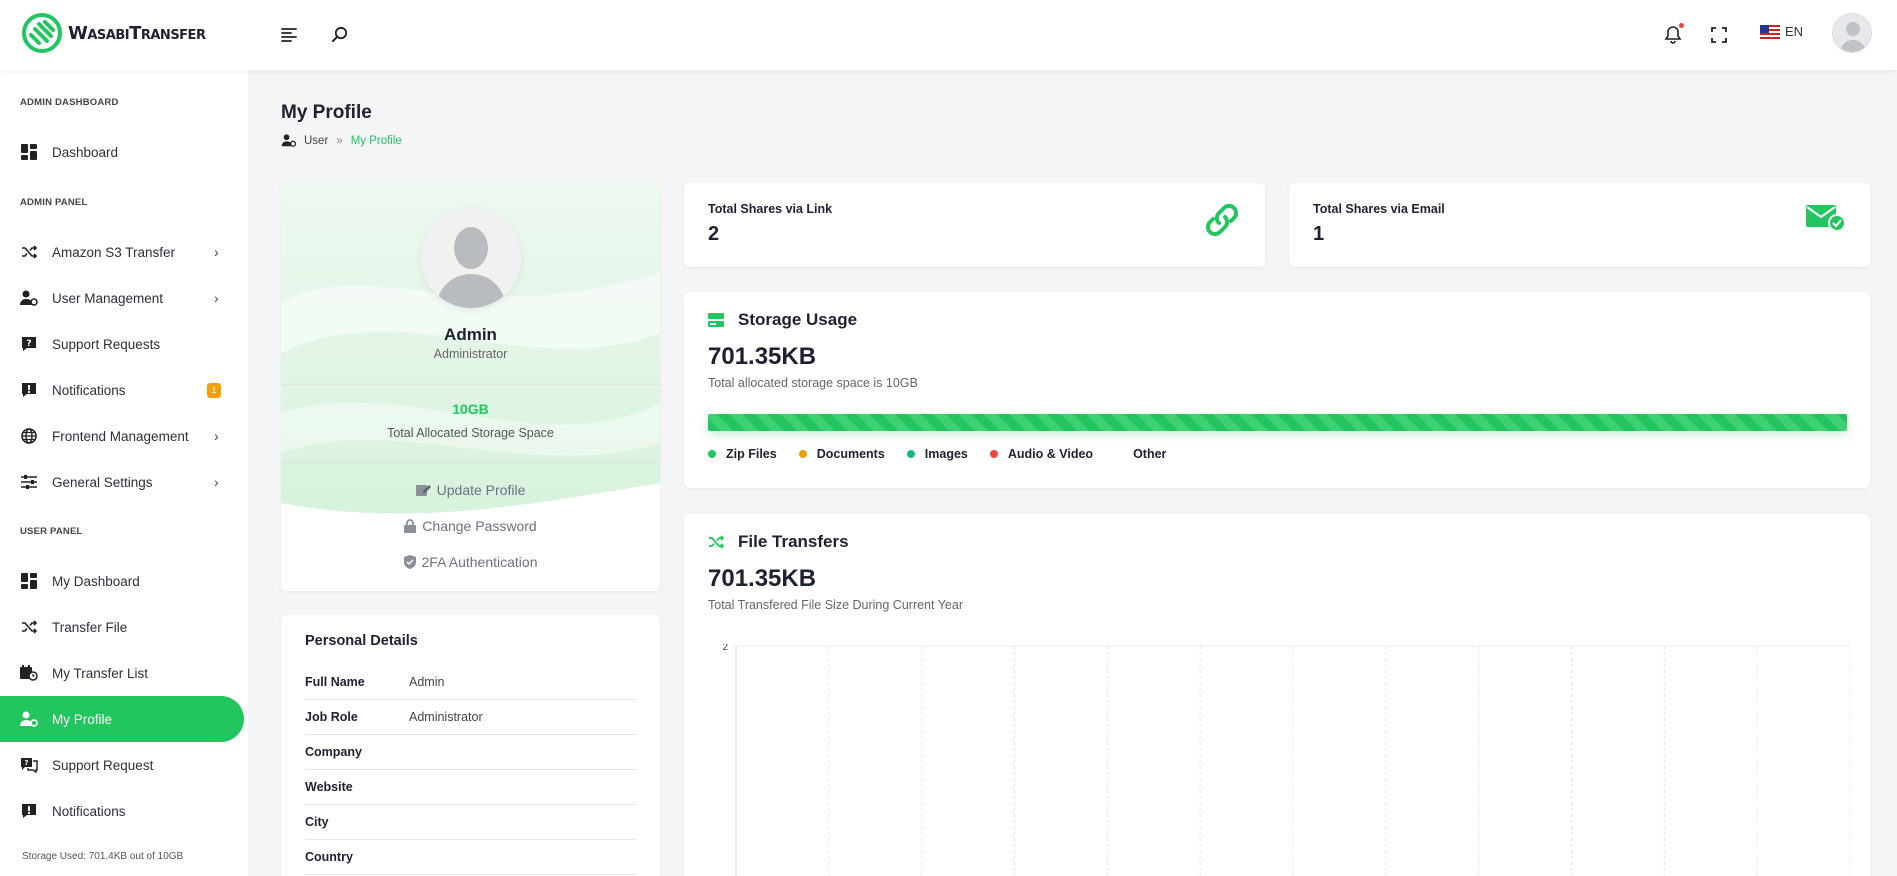 The image size is (1897, 876). I want to click on section-admin-dashboard: ADMIN DASHBOARD, so click(69, 102).